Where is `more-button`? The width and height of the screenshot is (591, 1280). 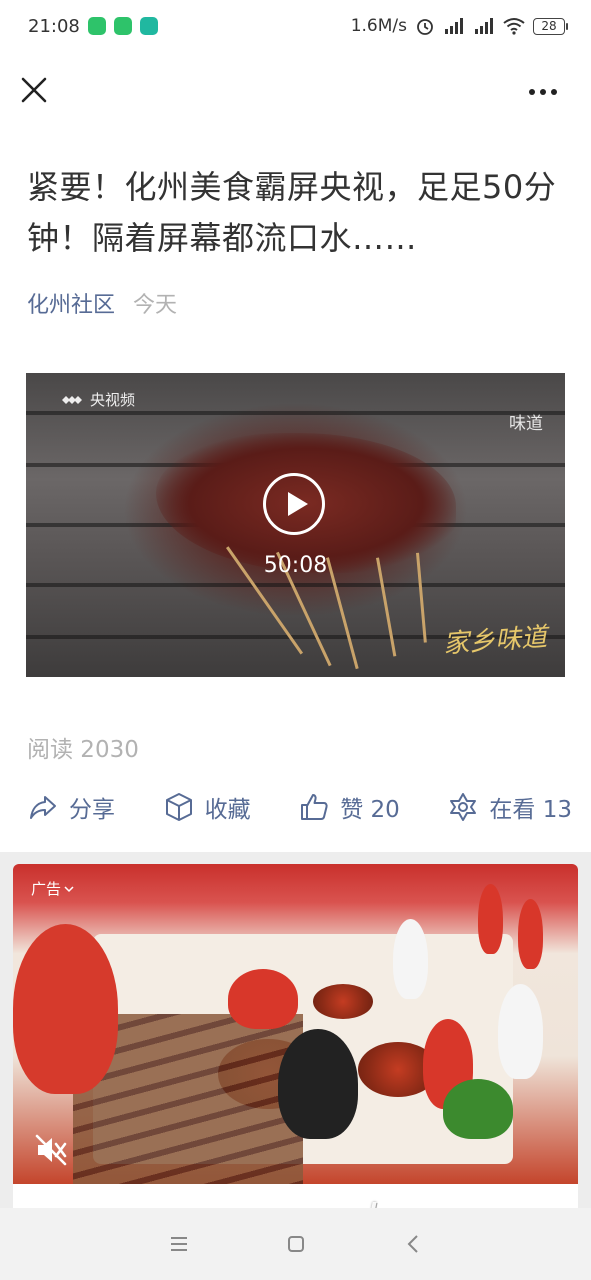
more-button is located at coordinates (543, 92).